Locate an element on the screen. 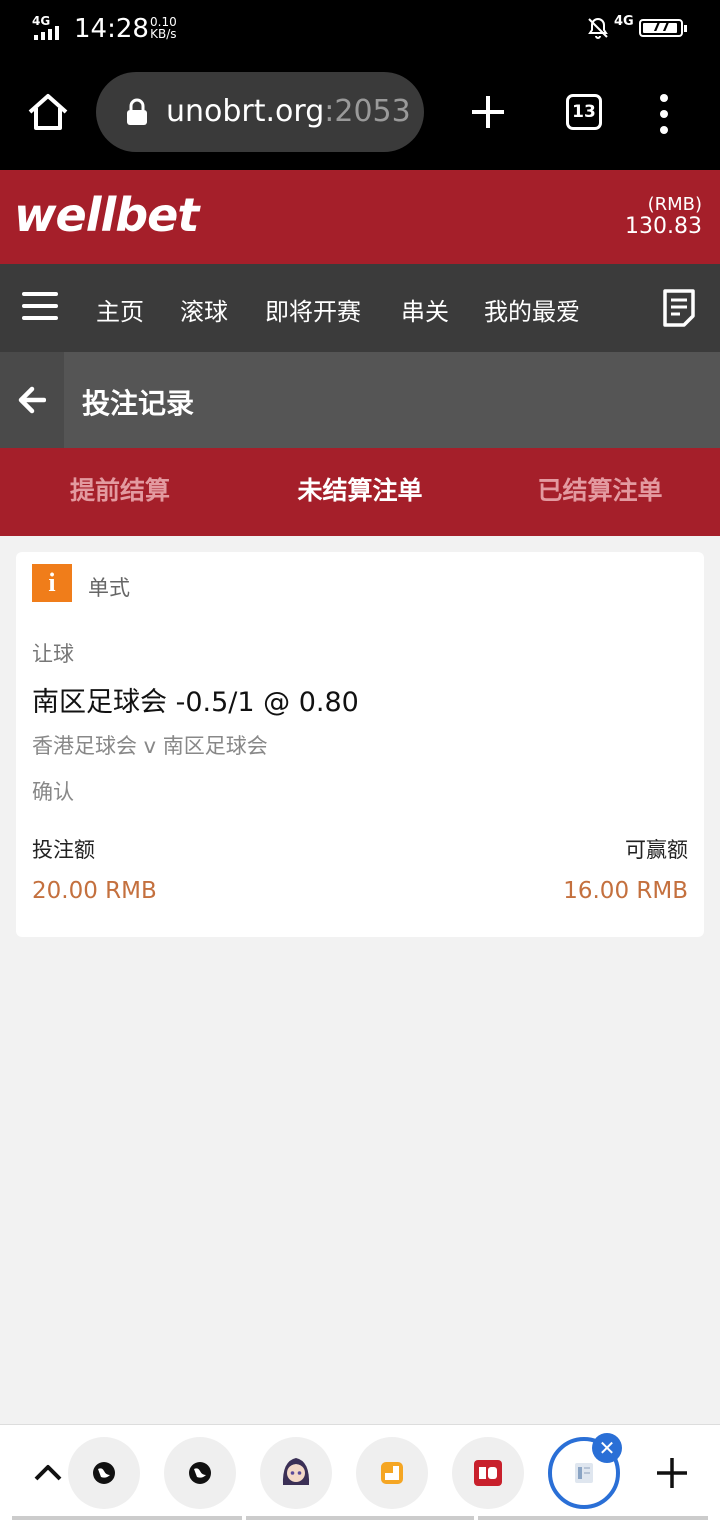 The width and height of the screenshot is (720, 1520). bet-type: 单式 is located at coordinates (109, 588).